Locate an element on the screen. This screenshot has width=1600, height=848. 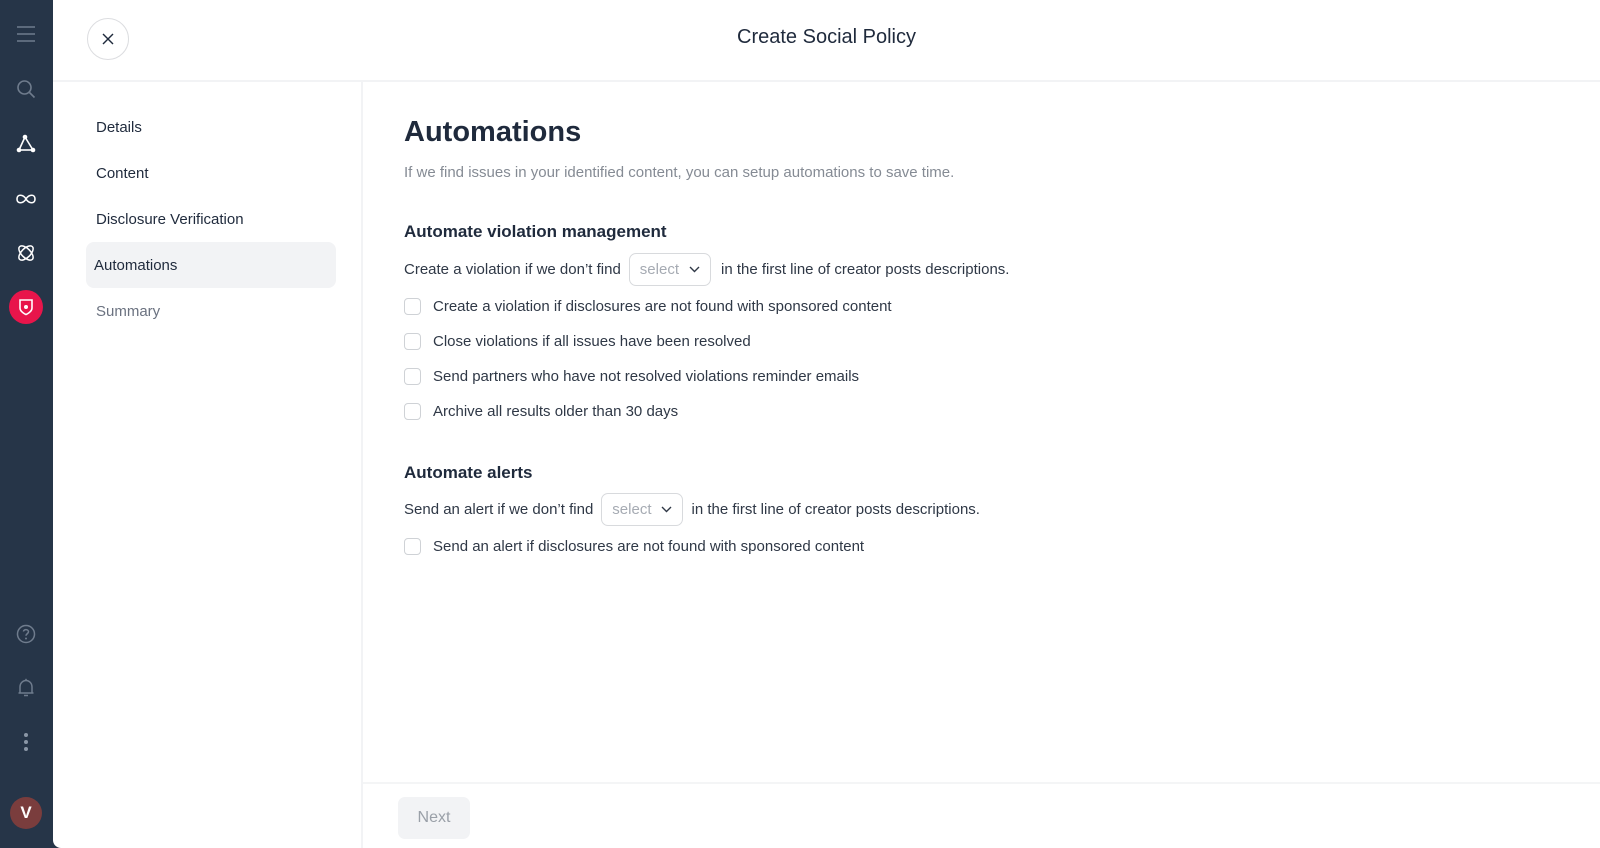
page-title: Create Social Policy is located at coordinates (826, 37).